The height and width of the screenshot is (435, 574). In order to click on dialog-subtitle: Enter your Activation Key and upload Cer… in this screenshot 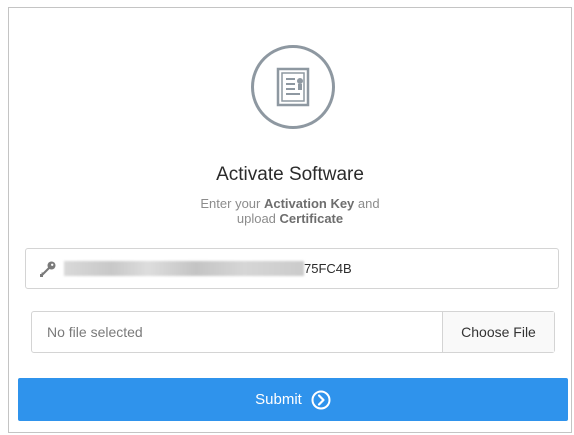, I will do `click(290, 211)`.